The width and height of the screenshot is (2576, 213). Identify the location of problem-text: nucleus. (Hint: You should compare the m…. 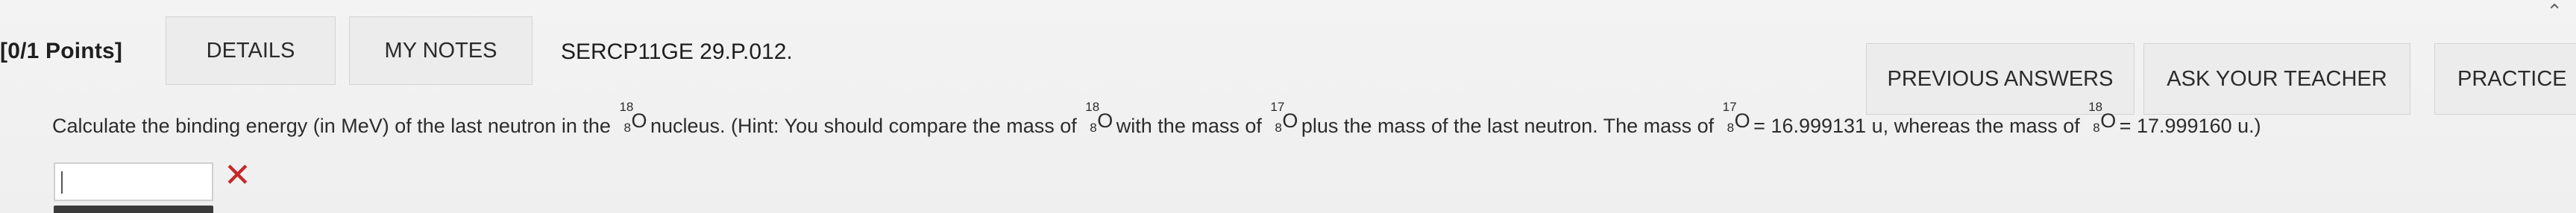
(864, 126).